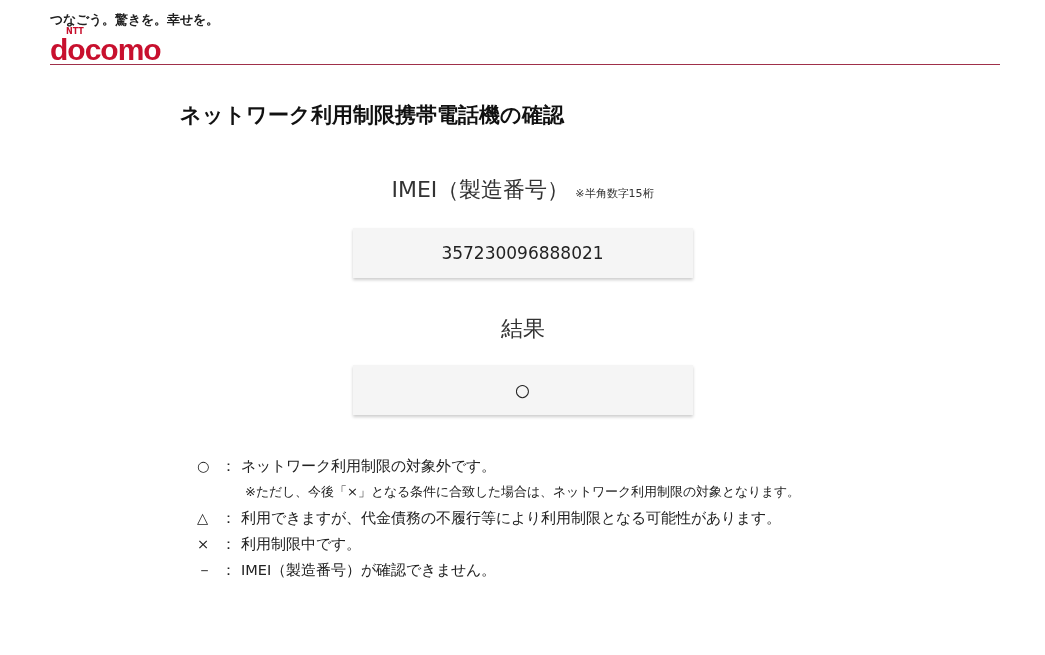 The height and width of the screenshot is (655, 1045). What do you see at coordinates (135, 19) in the screenshot?
I see `tagline: つなごう。驚きを。幸せを。` at bounding box center [135, 19].